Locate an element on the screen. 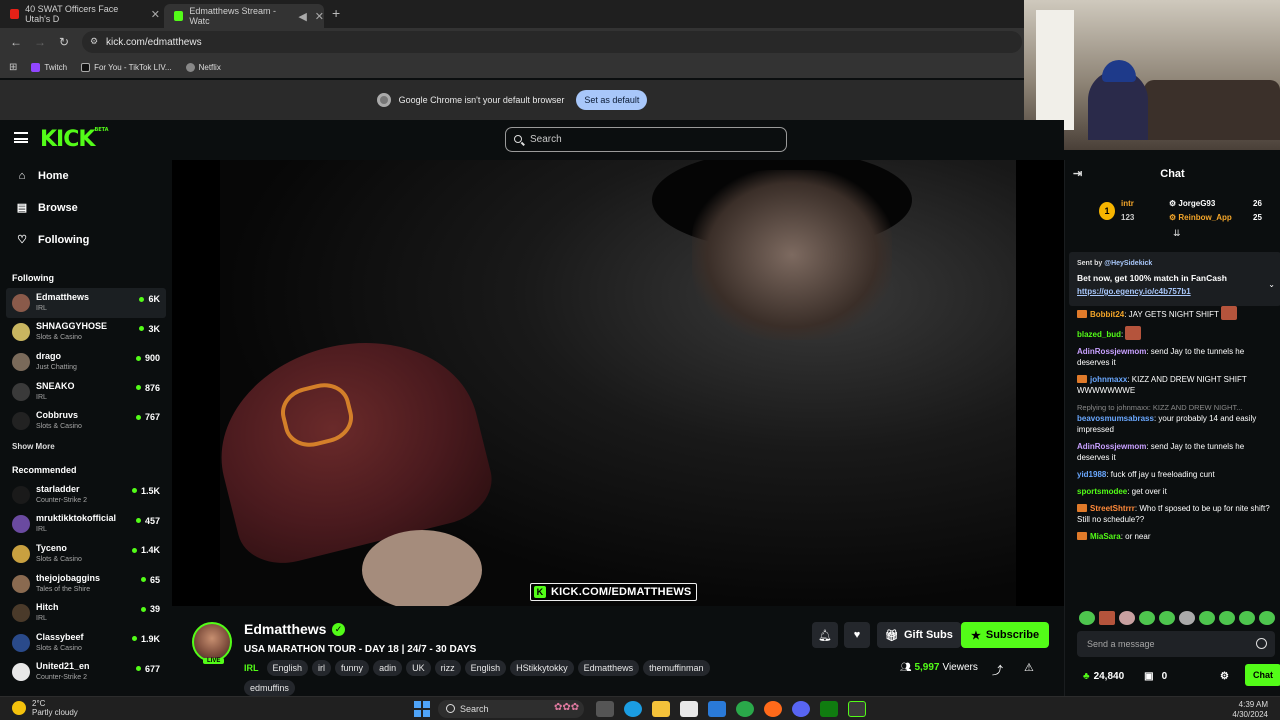 The height and width of the screenshot is (720, 1280). chat-username: beavosmumsabrass is located at coordinates (1115, 418).